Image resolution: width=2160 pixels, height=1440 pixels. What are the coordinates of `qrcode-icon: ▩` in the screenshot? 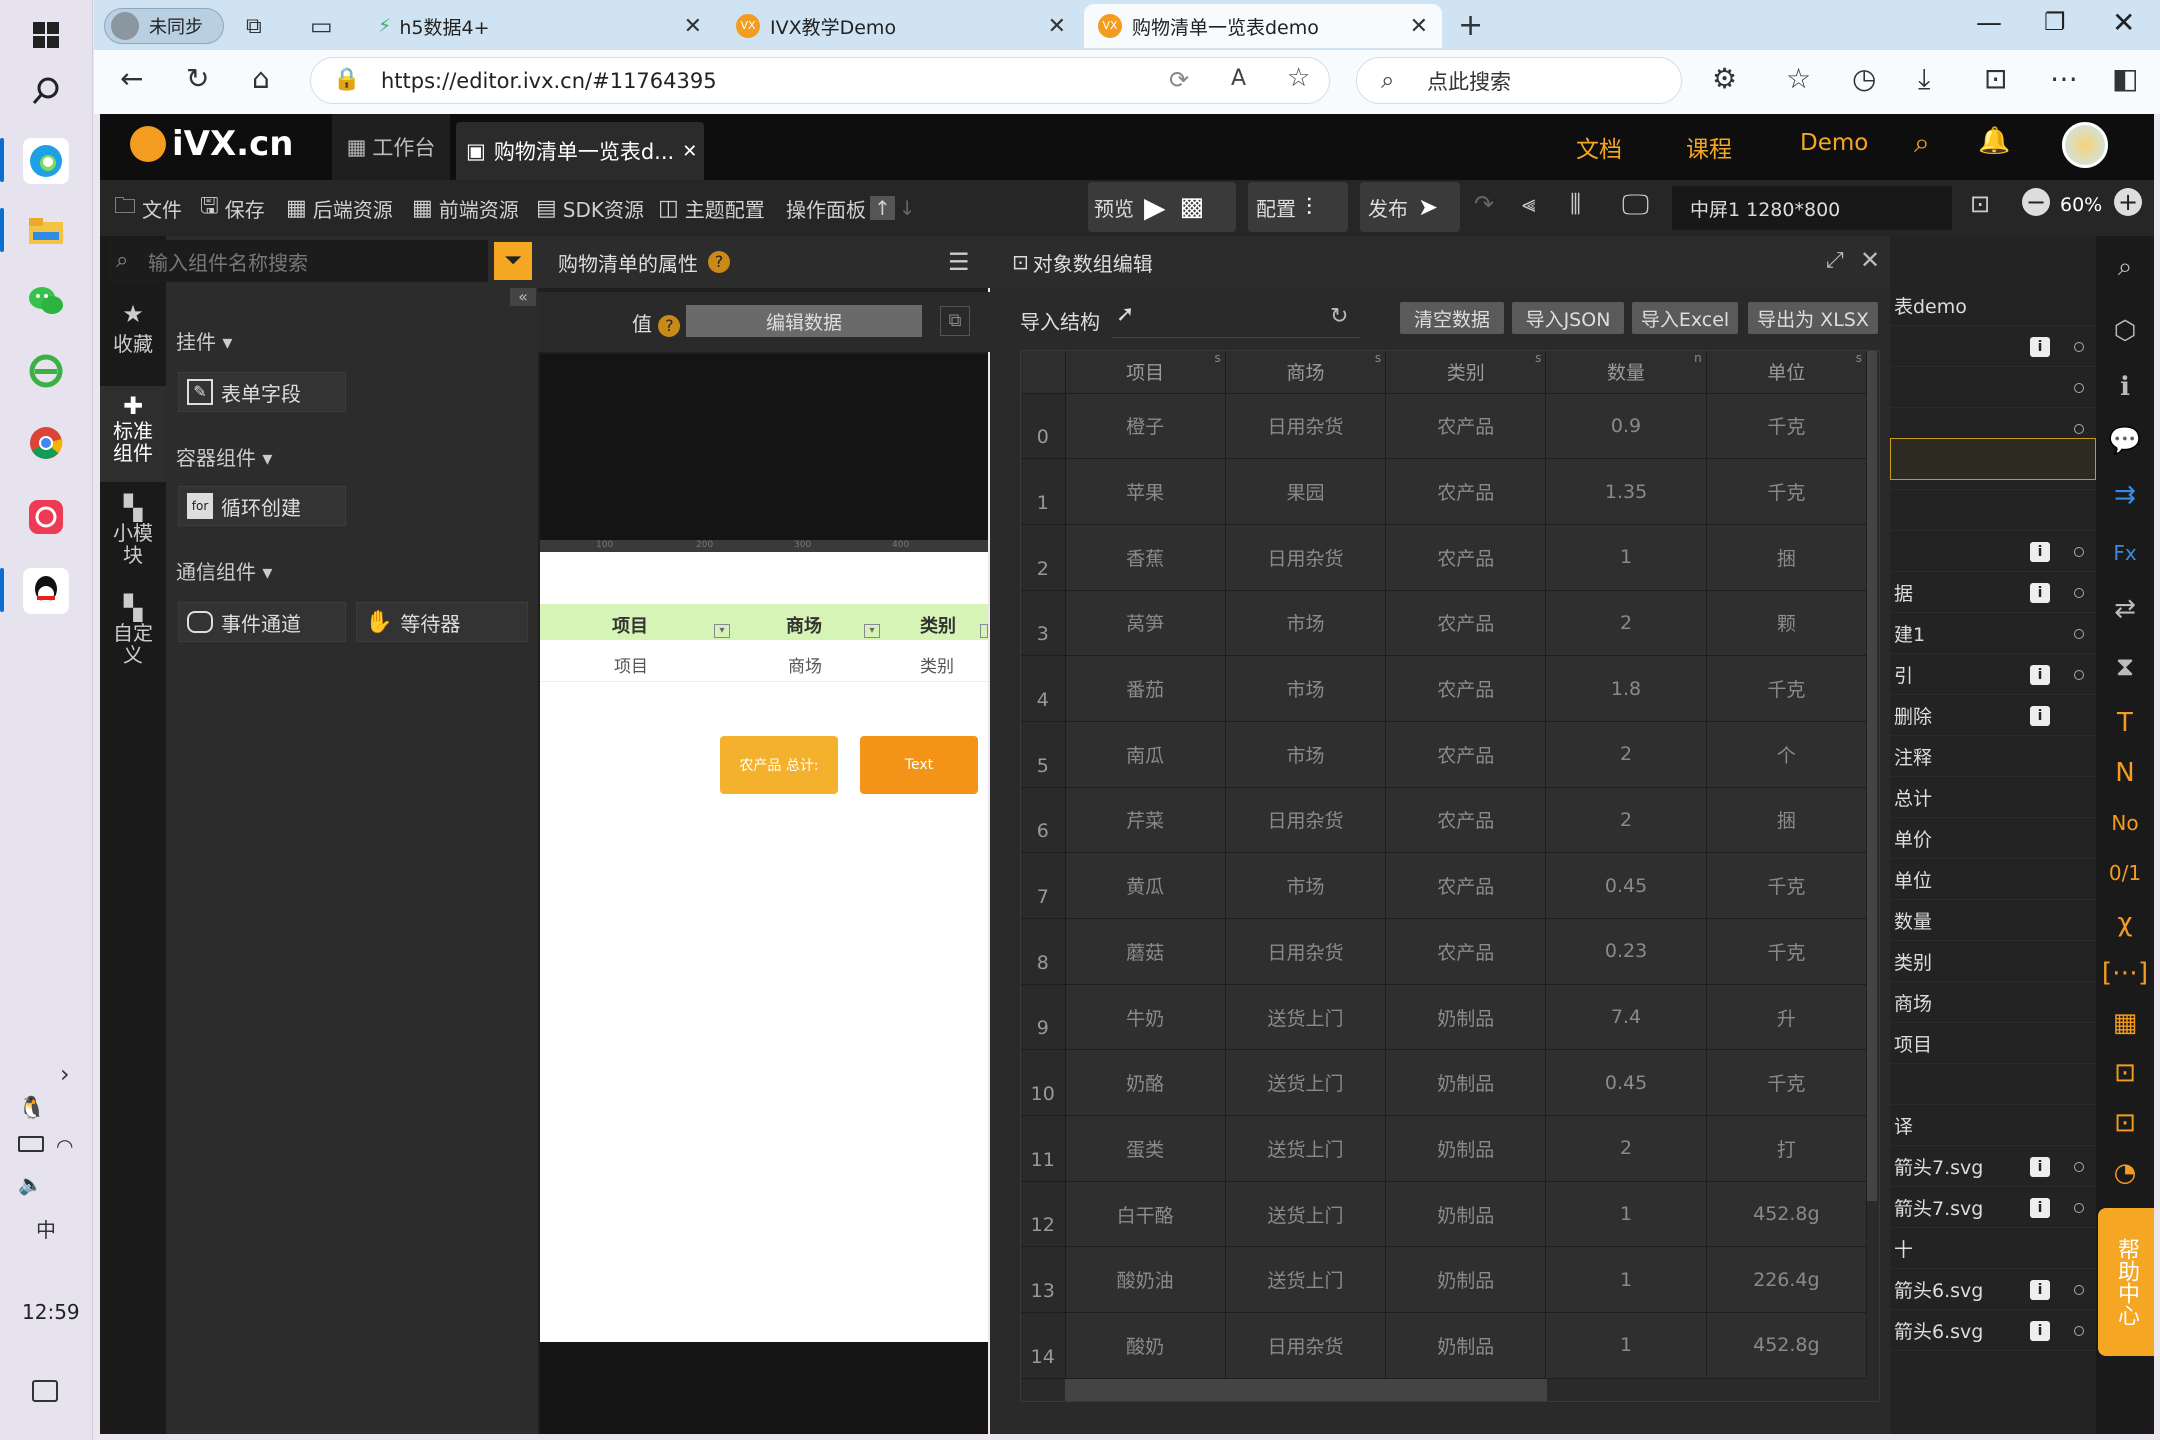 It's located at (1192, 207).